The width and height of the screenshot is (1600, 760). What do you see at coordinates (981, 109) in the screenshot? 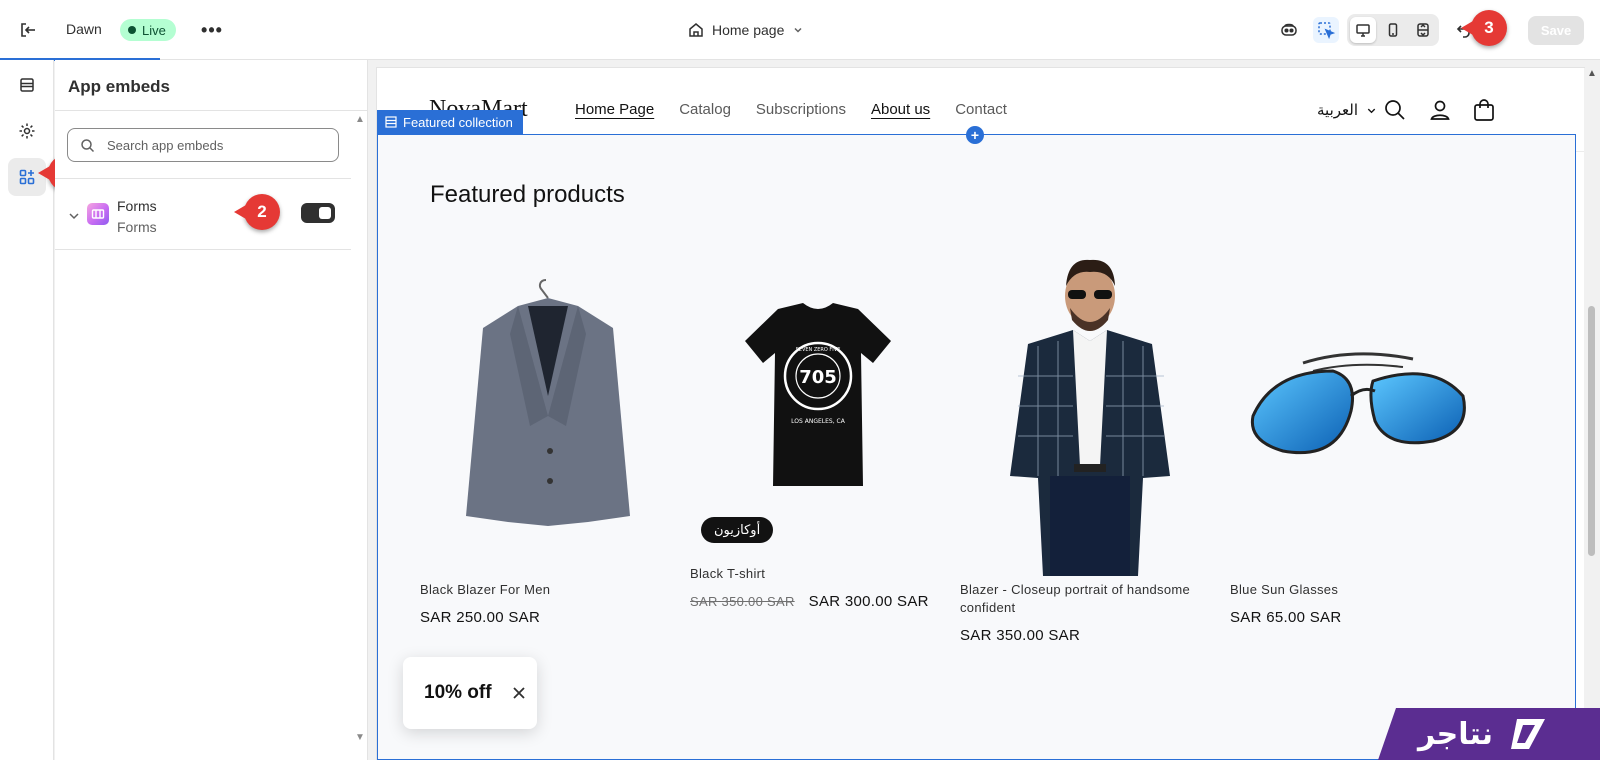
I see `nav-contact: Contact` at bounding box center [981, 109].